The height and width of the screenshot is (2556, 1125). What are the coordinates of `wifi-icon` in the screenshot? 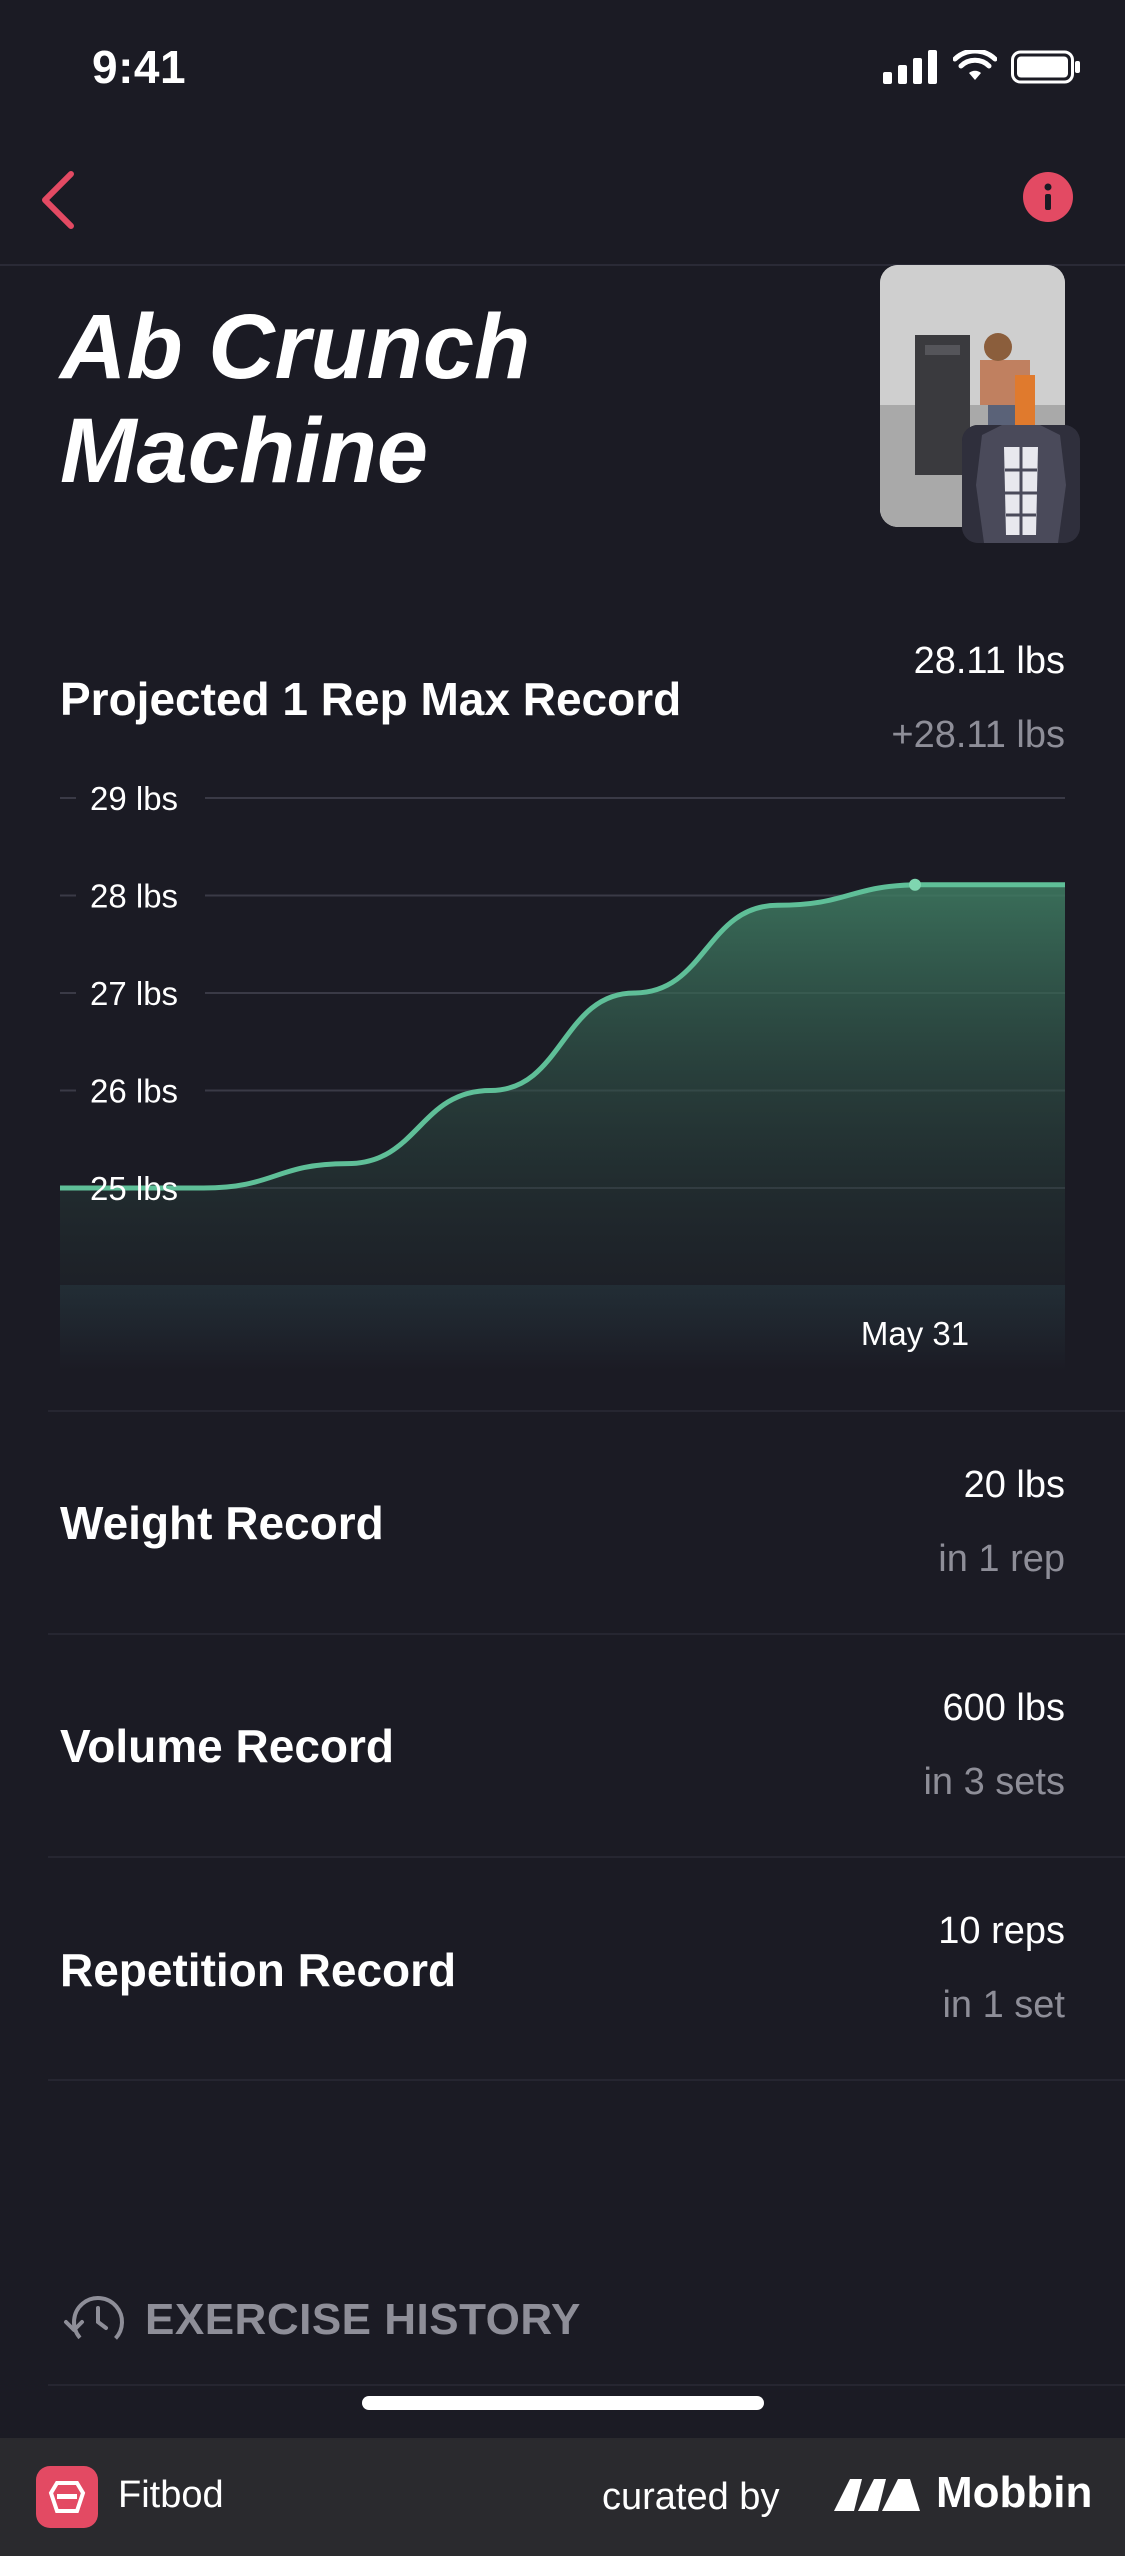 It's located at (975, 65).